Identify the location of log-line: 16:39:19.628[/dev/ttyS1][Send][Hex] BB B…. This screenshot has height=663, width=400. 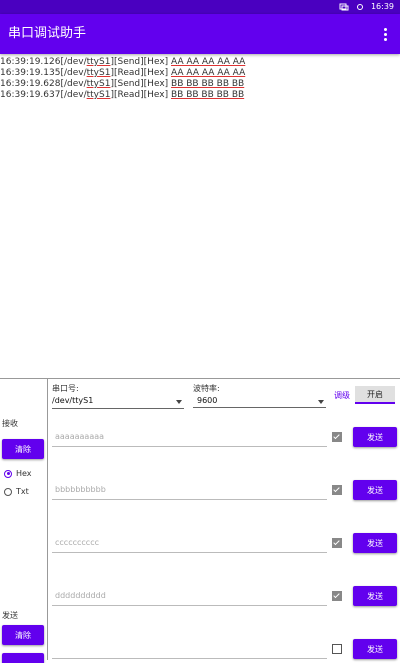
(200, 84).